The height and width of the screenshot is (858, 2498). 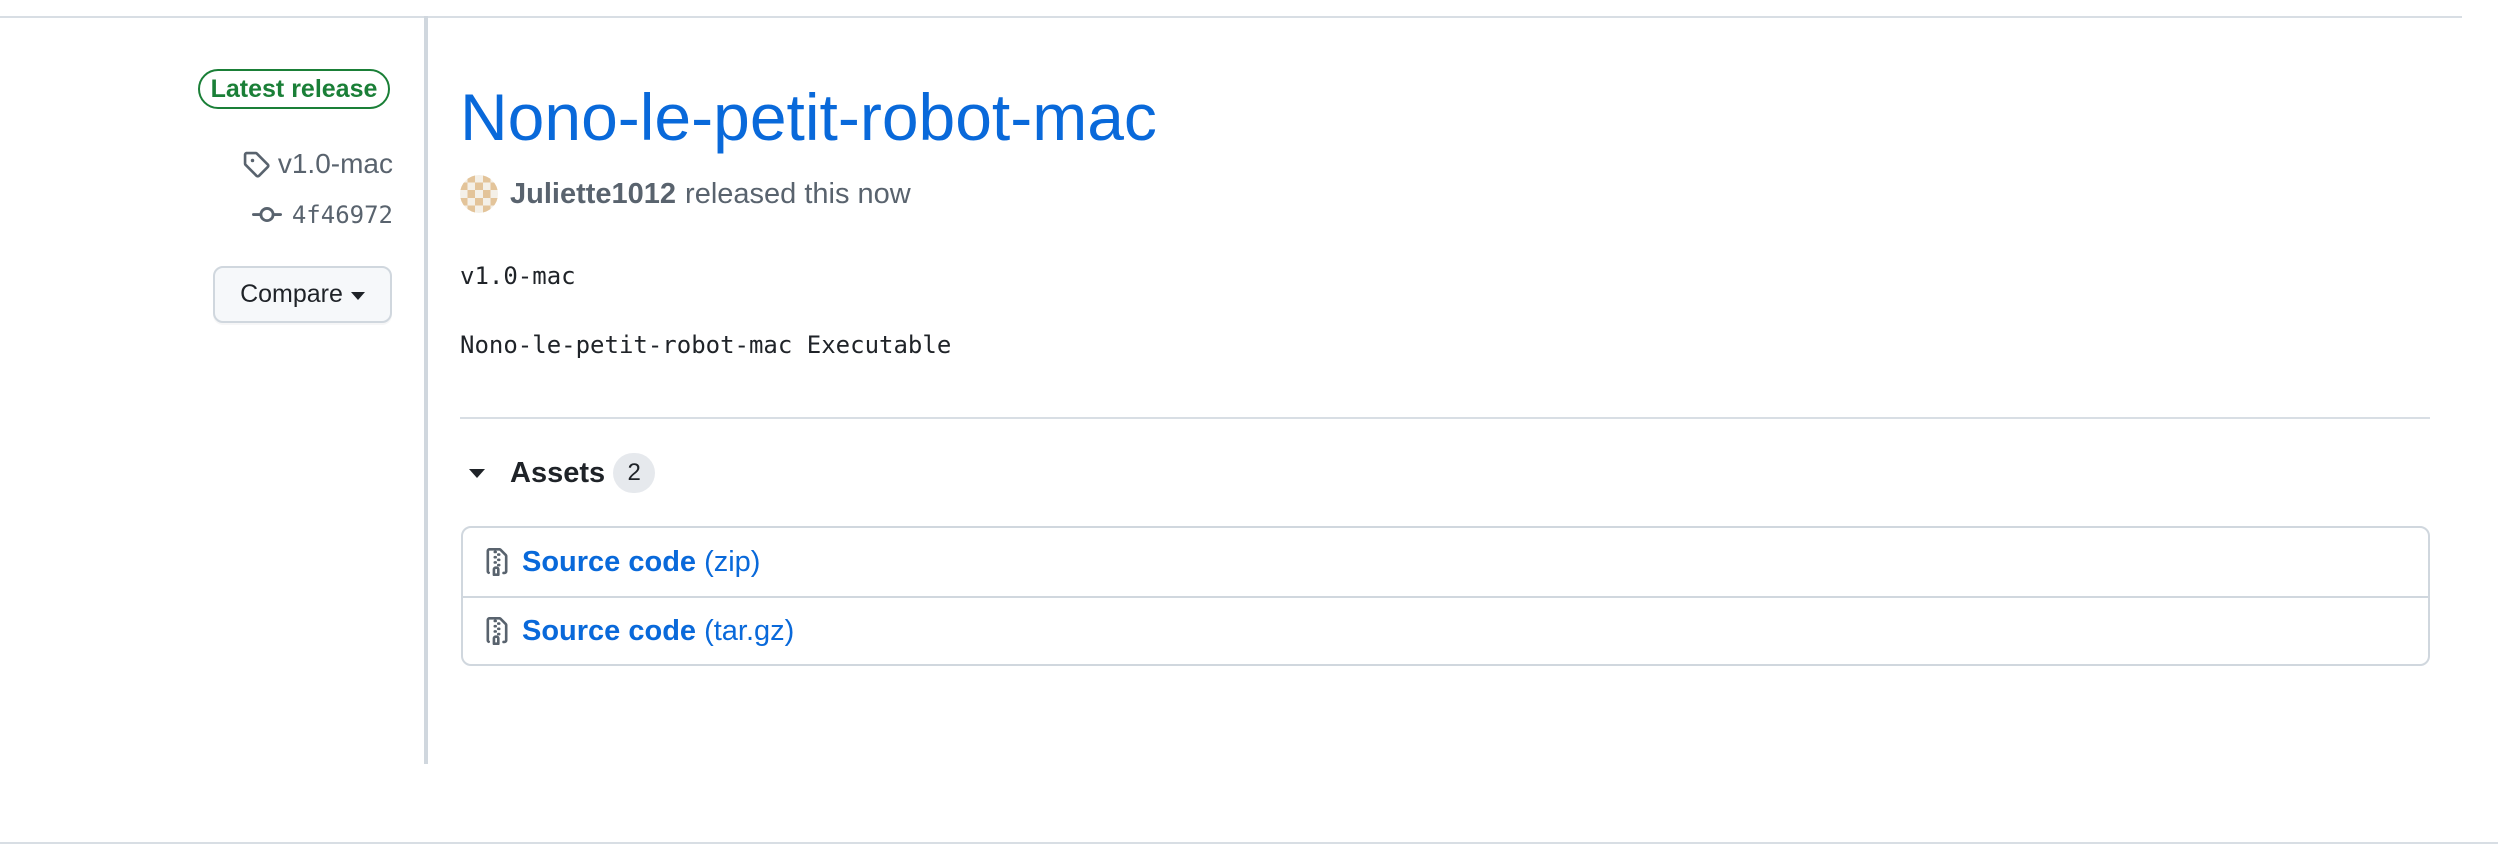 I want to click on bottom-divider, so click(x=1249, y=843).